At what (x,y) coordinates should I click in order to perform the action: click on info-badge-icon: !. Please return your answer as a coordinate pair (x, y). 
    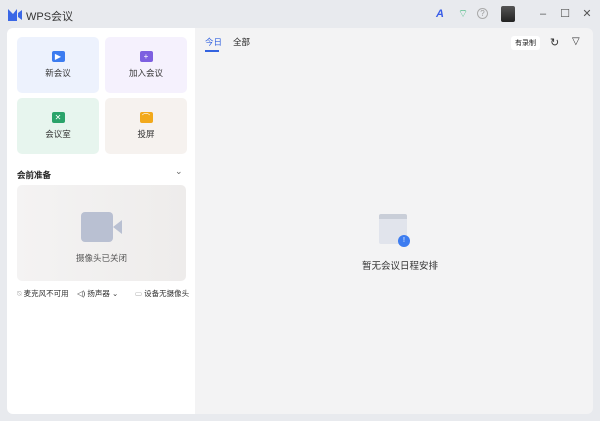
    Looking at the image, I should click on (404, 241).